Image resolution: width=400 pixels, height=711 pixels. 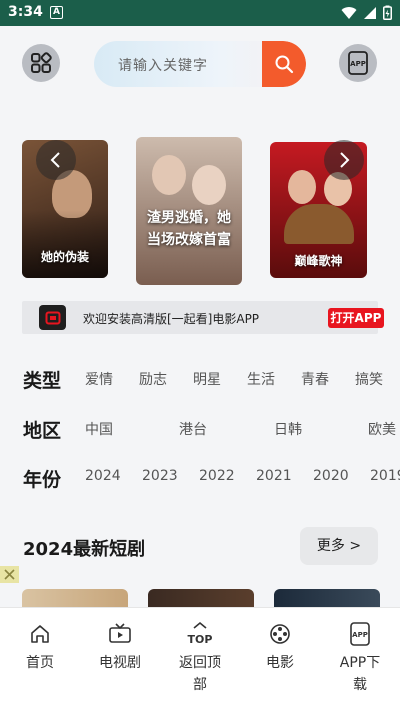 I want to click on grid-icon, so click(x=41, y=62).